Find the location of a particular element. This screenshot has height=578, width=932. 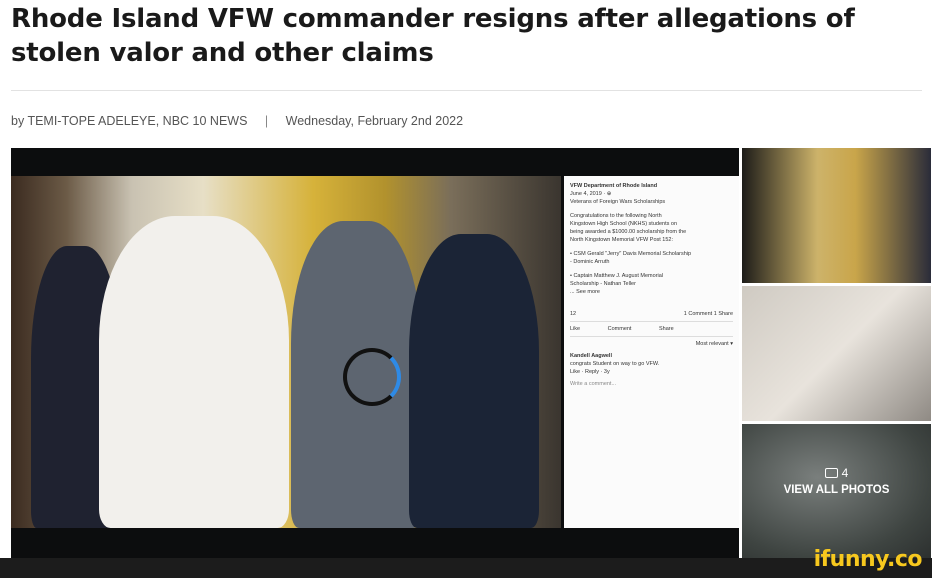

fb-item: • Captain Matthew J. August Memorial is located at coordinates (617, 276).